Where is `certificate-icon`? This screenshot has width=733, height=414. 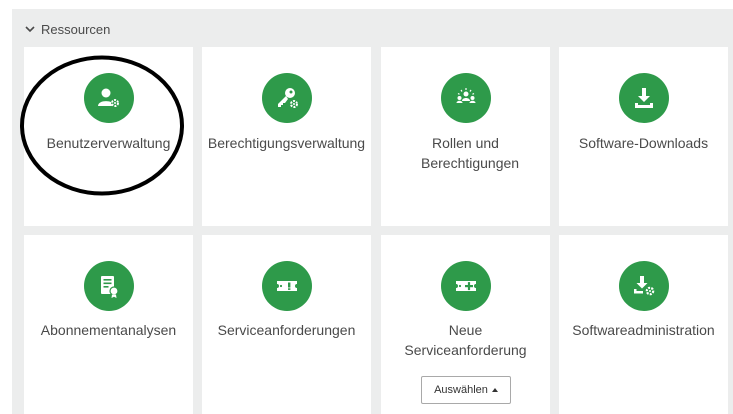 certificate-icon is located at coordinates (108, 286).